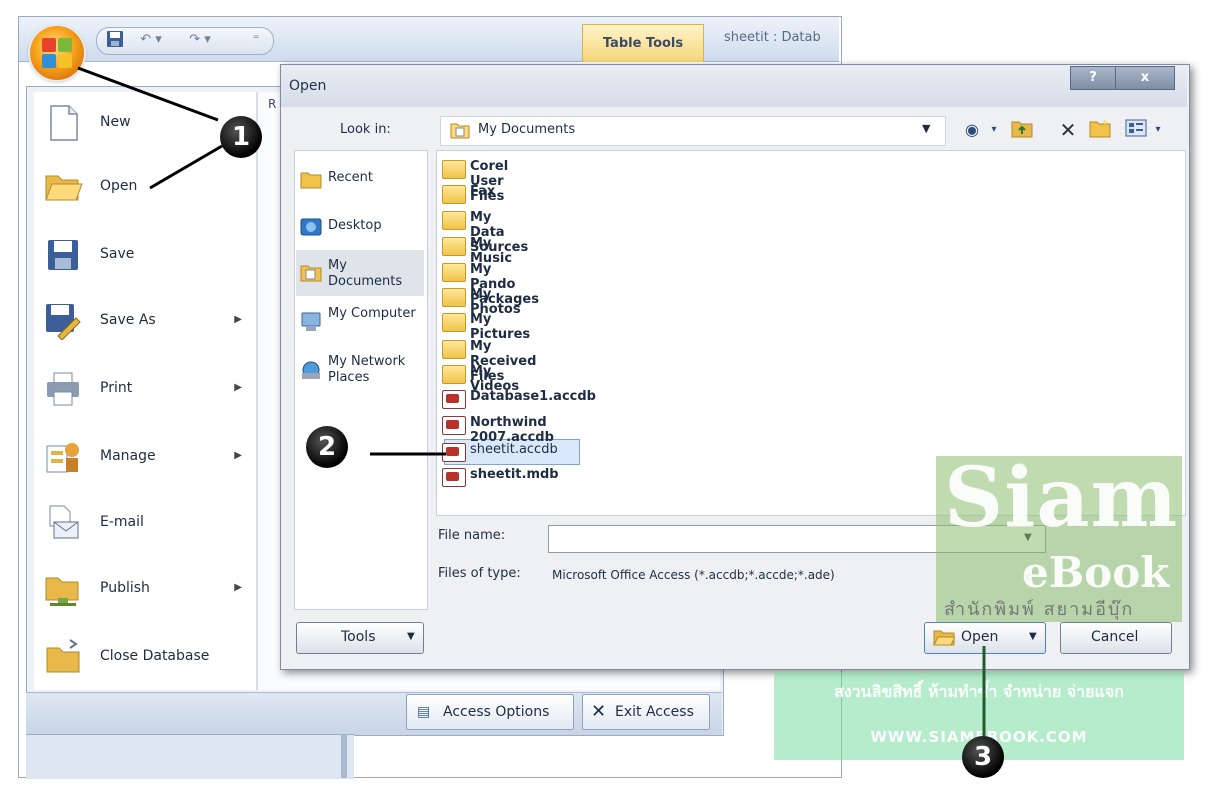 The width and height of the screenshot is (1219, 796). Describe the element at coordinates (241, 137) in the screenshot. I see `step-1-marker: 1` at that location.